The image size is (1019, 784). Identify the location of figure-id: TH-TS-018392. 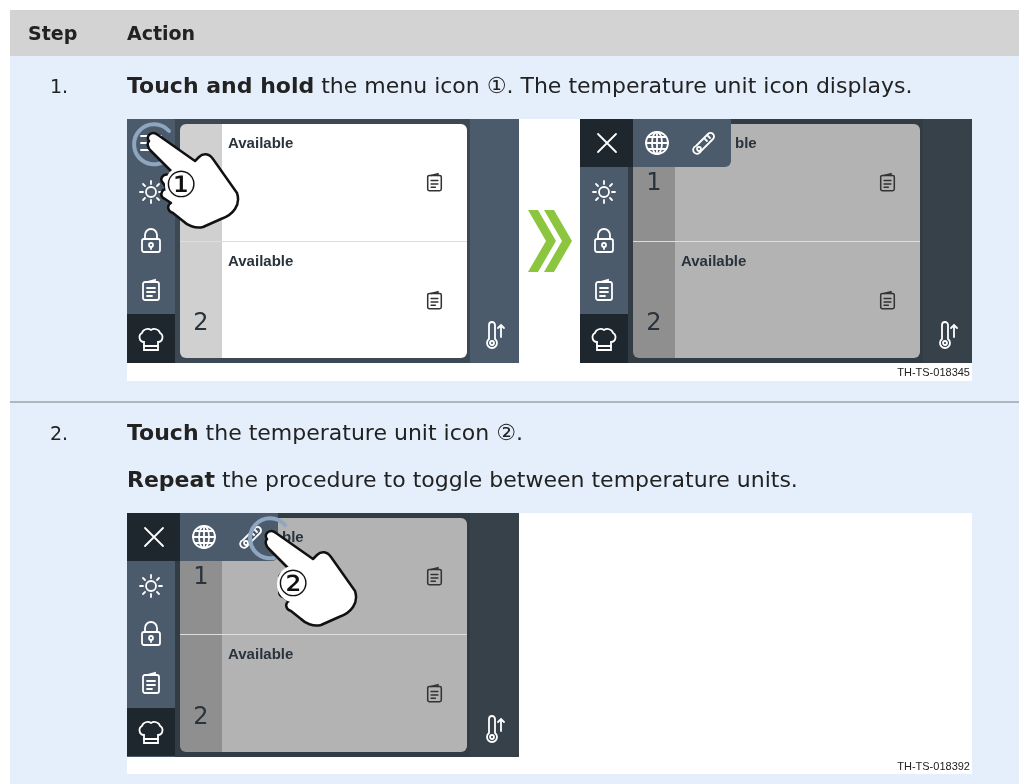
(933, 765).